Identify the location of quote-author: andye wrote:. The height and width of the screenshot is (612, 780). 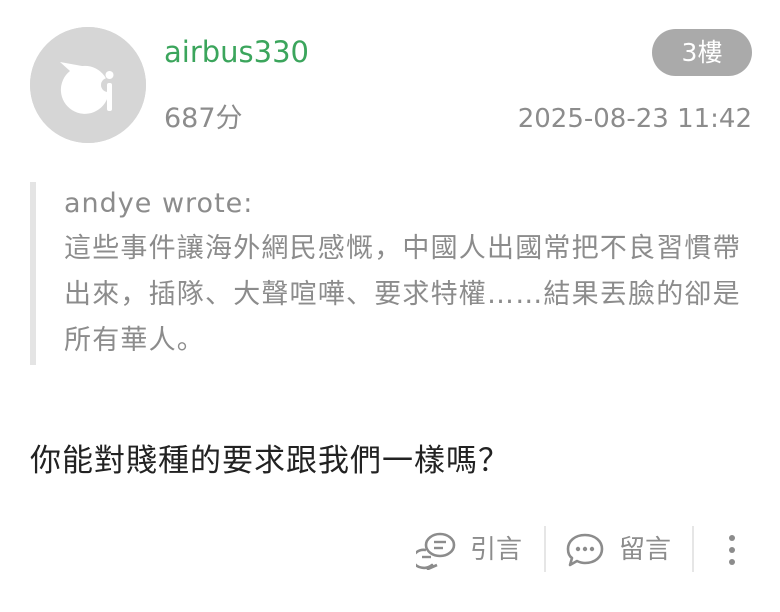
(159, 203).